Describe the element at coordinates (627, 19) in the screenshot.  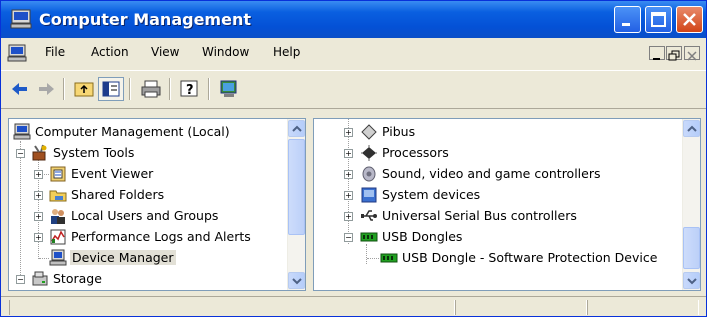
I see `minimize-button` at that location.